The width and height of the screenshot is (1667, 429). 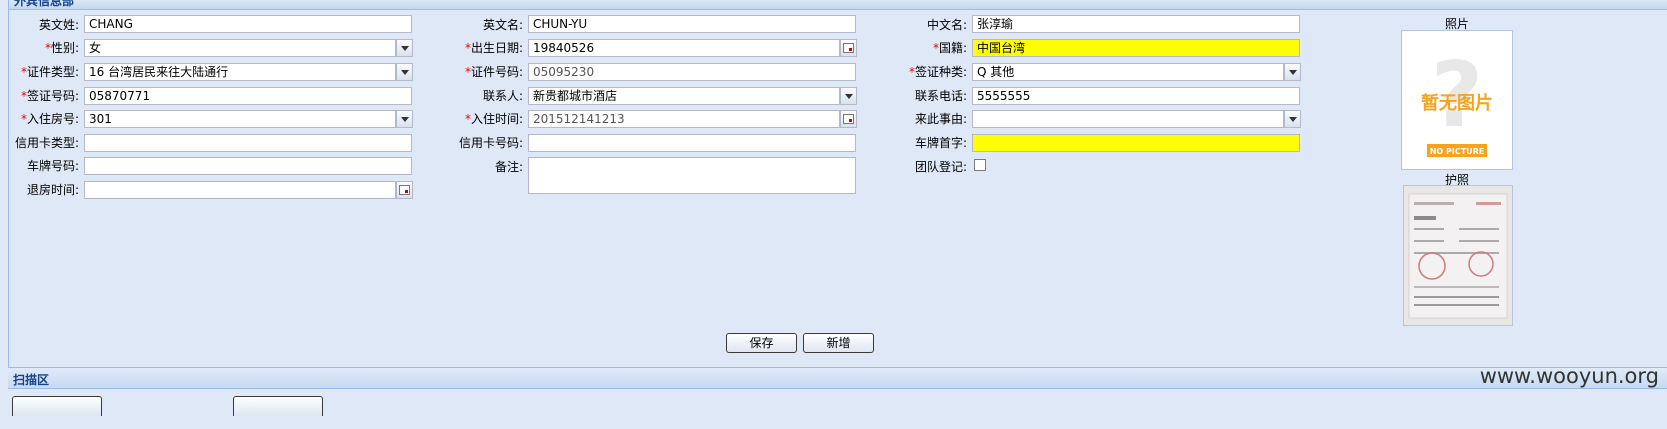 I want to click on plate-number-label: 车牌号码:, so click(x=52, y=166).